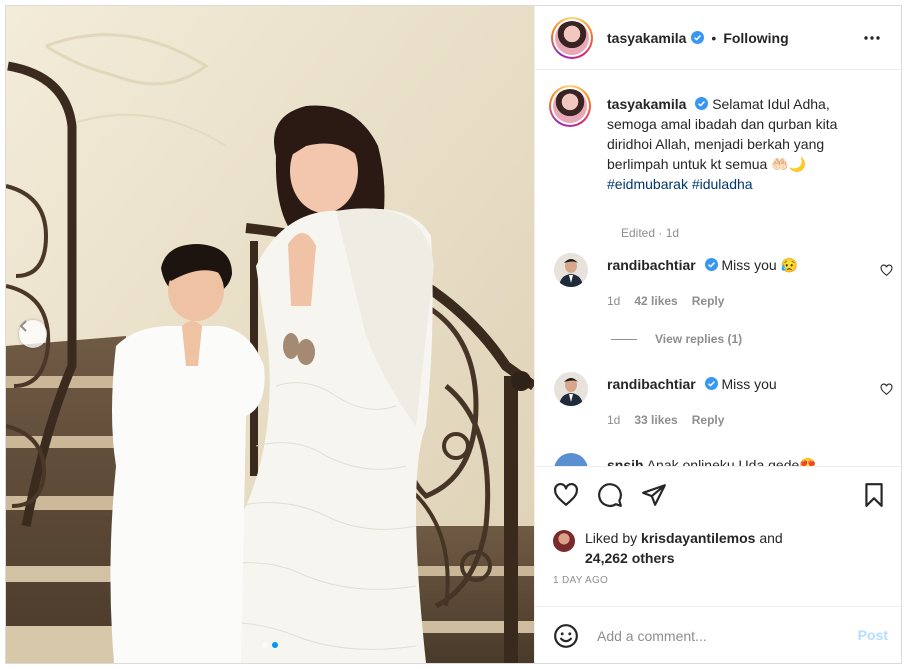 This screenshot has width=908, height=669. I want to click on carousel-dot, so click(265, 645).